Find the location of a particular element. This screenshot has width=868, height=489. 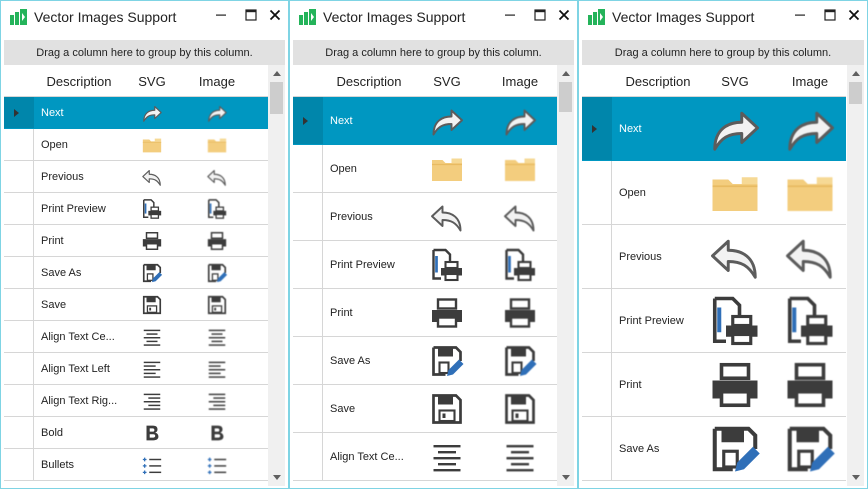

table-row: Align Text Left is located at coordinates (136, 369).